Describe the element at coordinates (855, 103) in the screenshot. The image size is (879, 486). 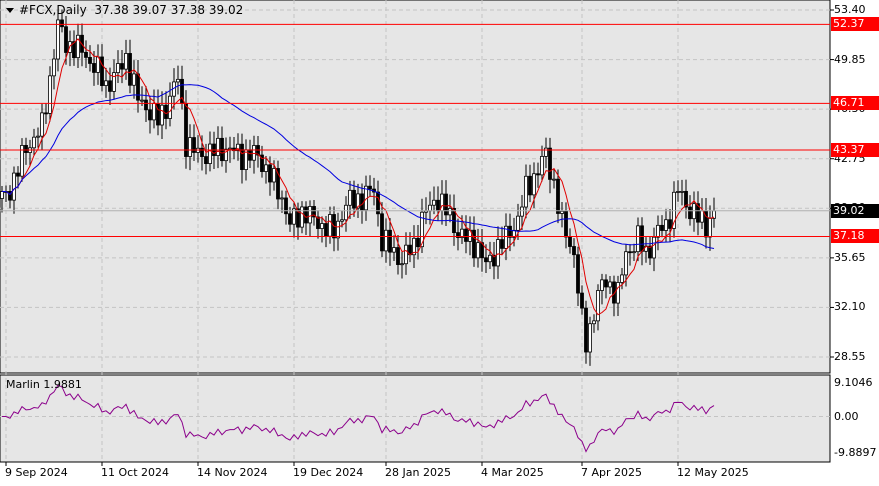
I see `level-price-tag: 46.71` at that location.